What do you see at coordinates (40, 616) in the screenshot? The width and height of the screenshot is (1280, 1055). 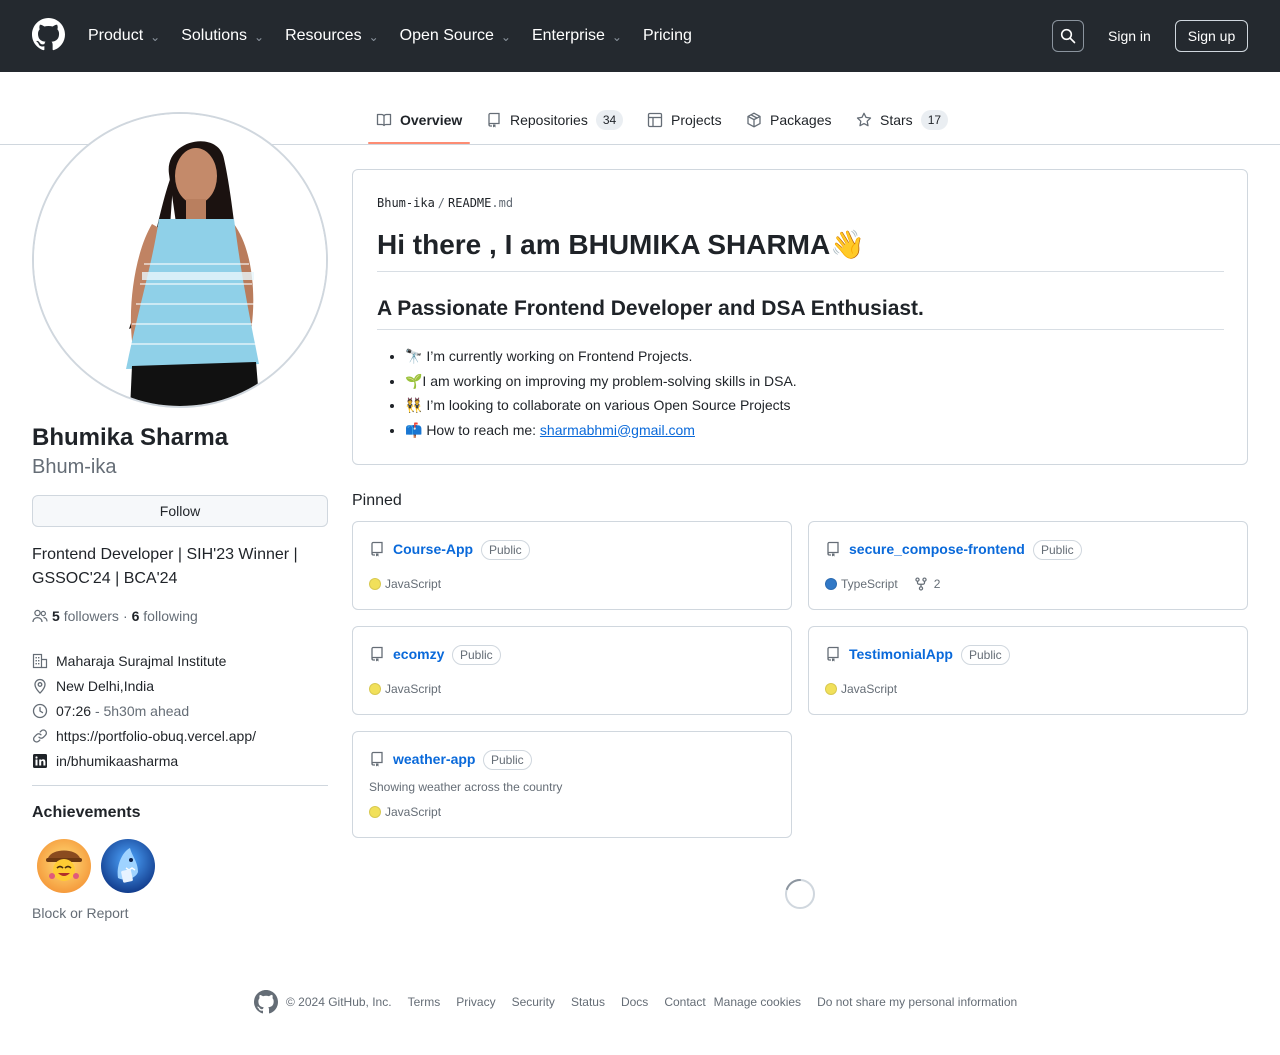 I see `people-icon` at bounding box center [40, 616].